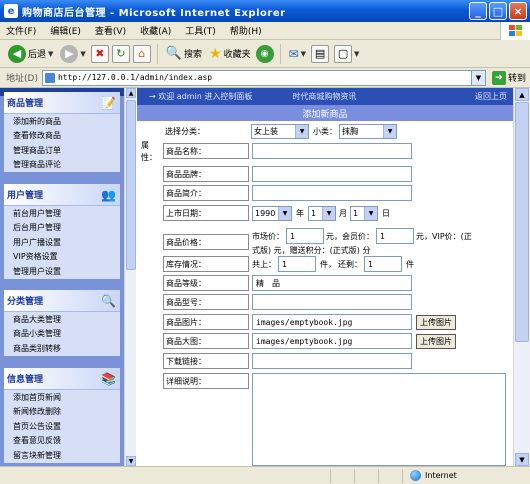  I want to click on minimize-button: _, so click(478, 11).